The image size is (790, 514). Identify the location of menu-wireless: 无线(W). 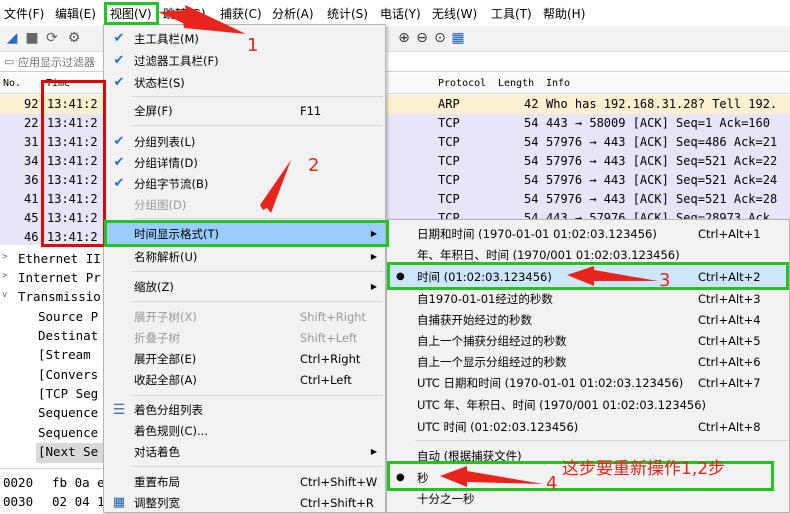
(454, 13).